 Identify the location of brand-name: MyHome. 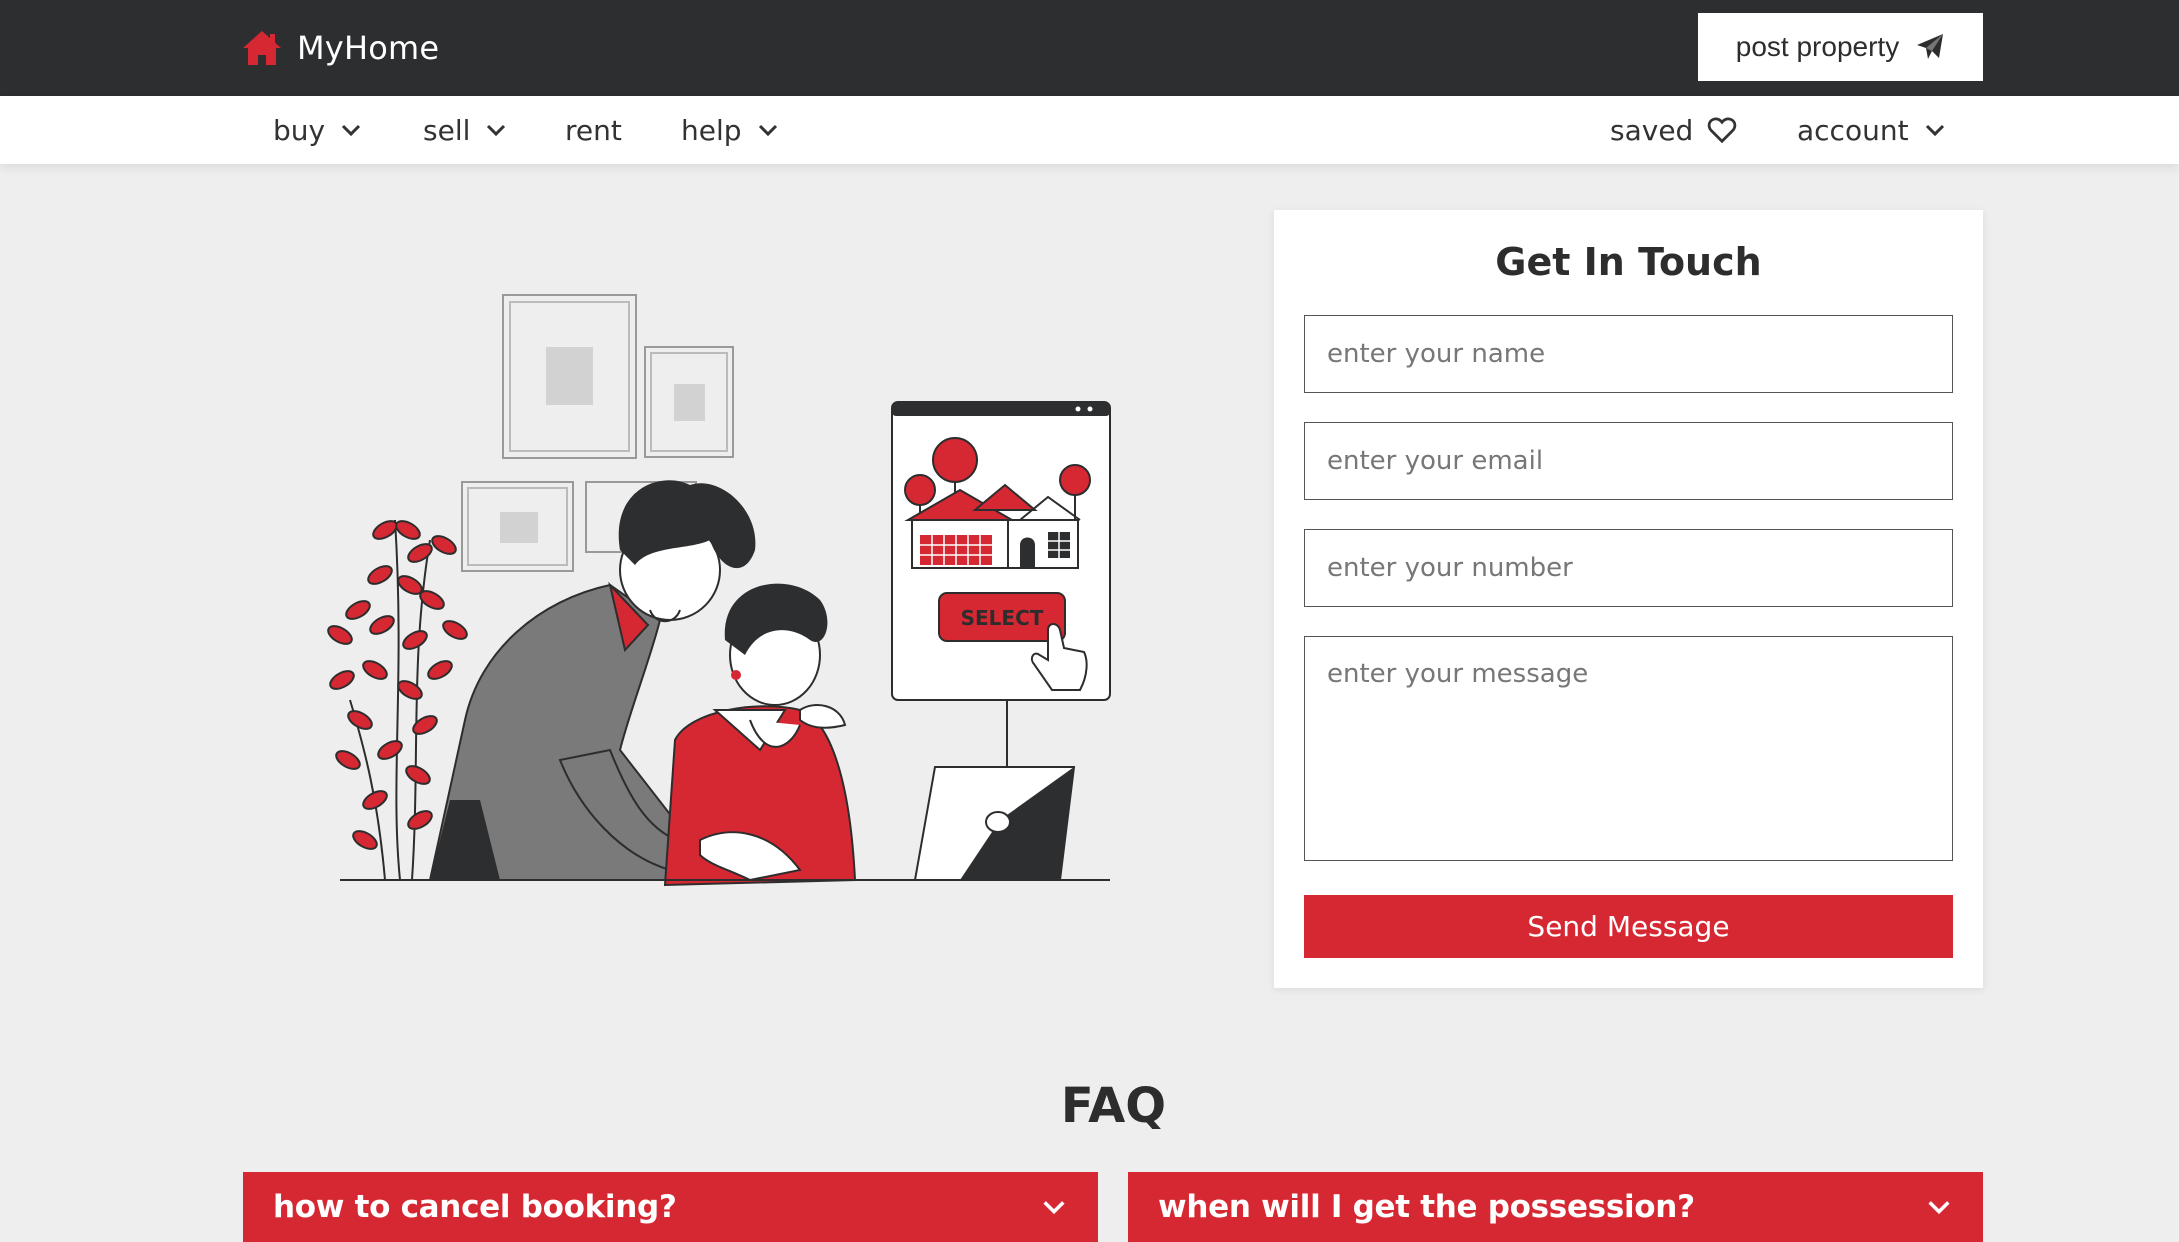
(368, 48).